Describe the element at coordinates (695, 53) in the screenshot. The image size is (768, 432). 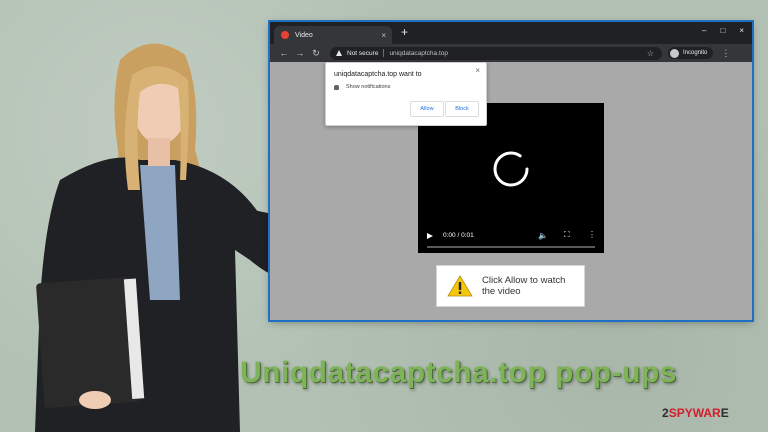
I see `profile-label: Incognito` at that location.